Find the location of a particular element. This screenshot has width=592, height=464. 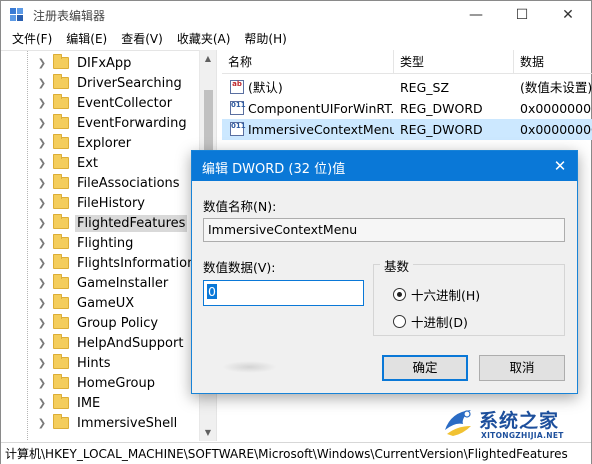

tree-item: ❯ DriverSearching is located at coordinates (109, 83).